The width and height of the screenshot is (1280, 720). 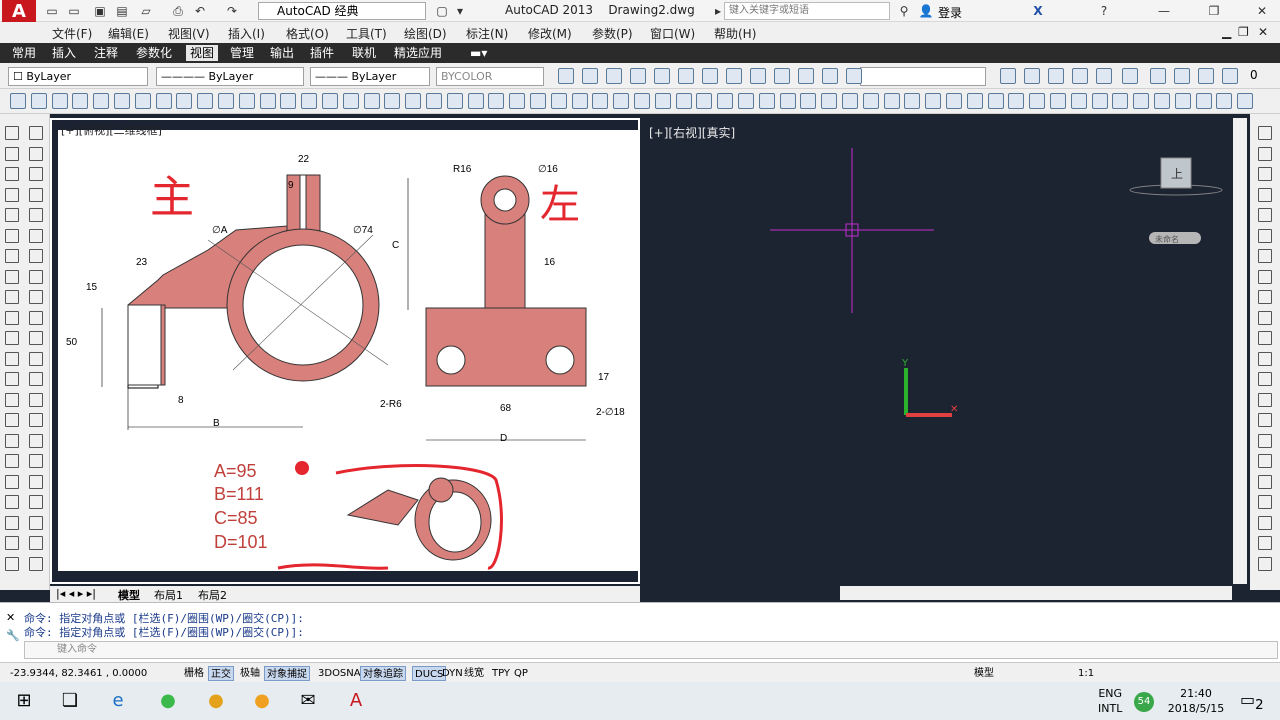 What do you see at coordinates (202, 53) in the screenshot?
I see `tab-view: 视图` at bounding box center [202, 53].